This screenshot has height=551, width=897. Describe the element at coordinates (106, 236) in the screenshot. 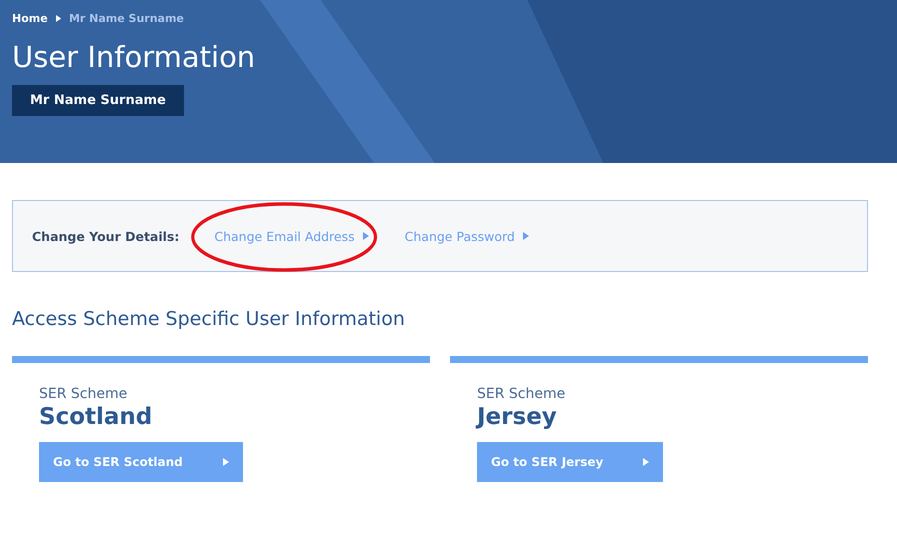

I see `details-label: Change Your Details:` at that location.